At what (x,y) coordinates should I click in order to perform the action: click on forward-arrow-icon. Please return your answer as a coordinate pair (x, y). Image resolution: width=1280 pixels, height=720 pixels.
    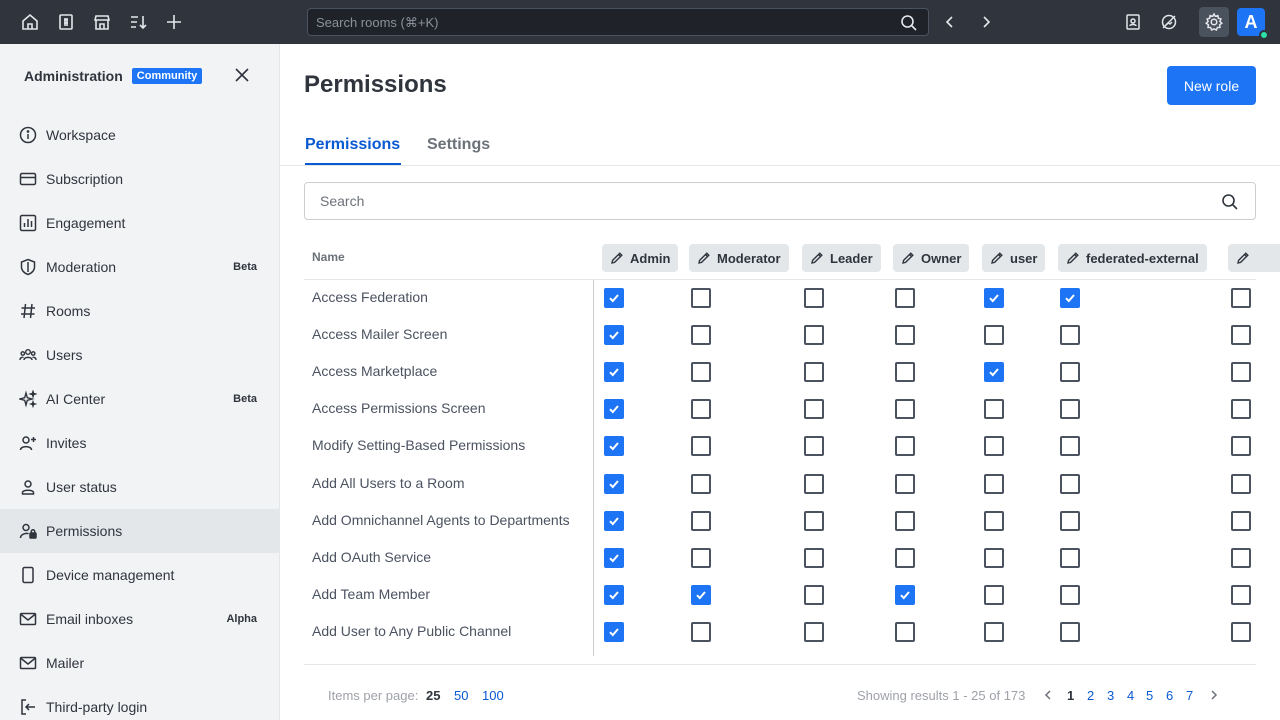
    Looking at the image, I should click on (986, 22).